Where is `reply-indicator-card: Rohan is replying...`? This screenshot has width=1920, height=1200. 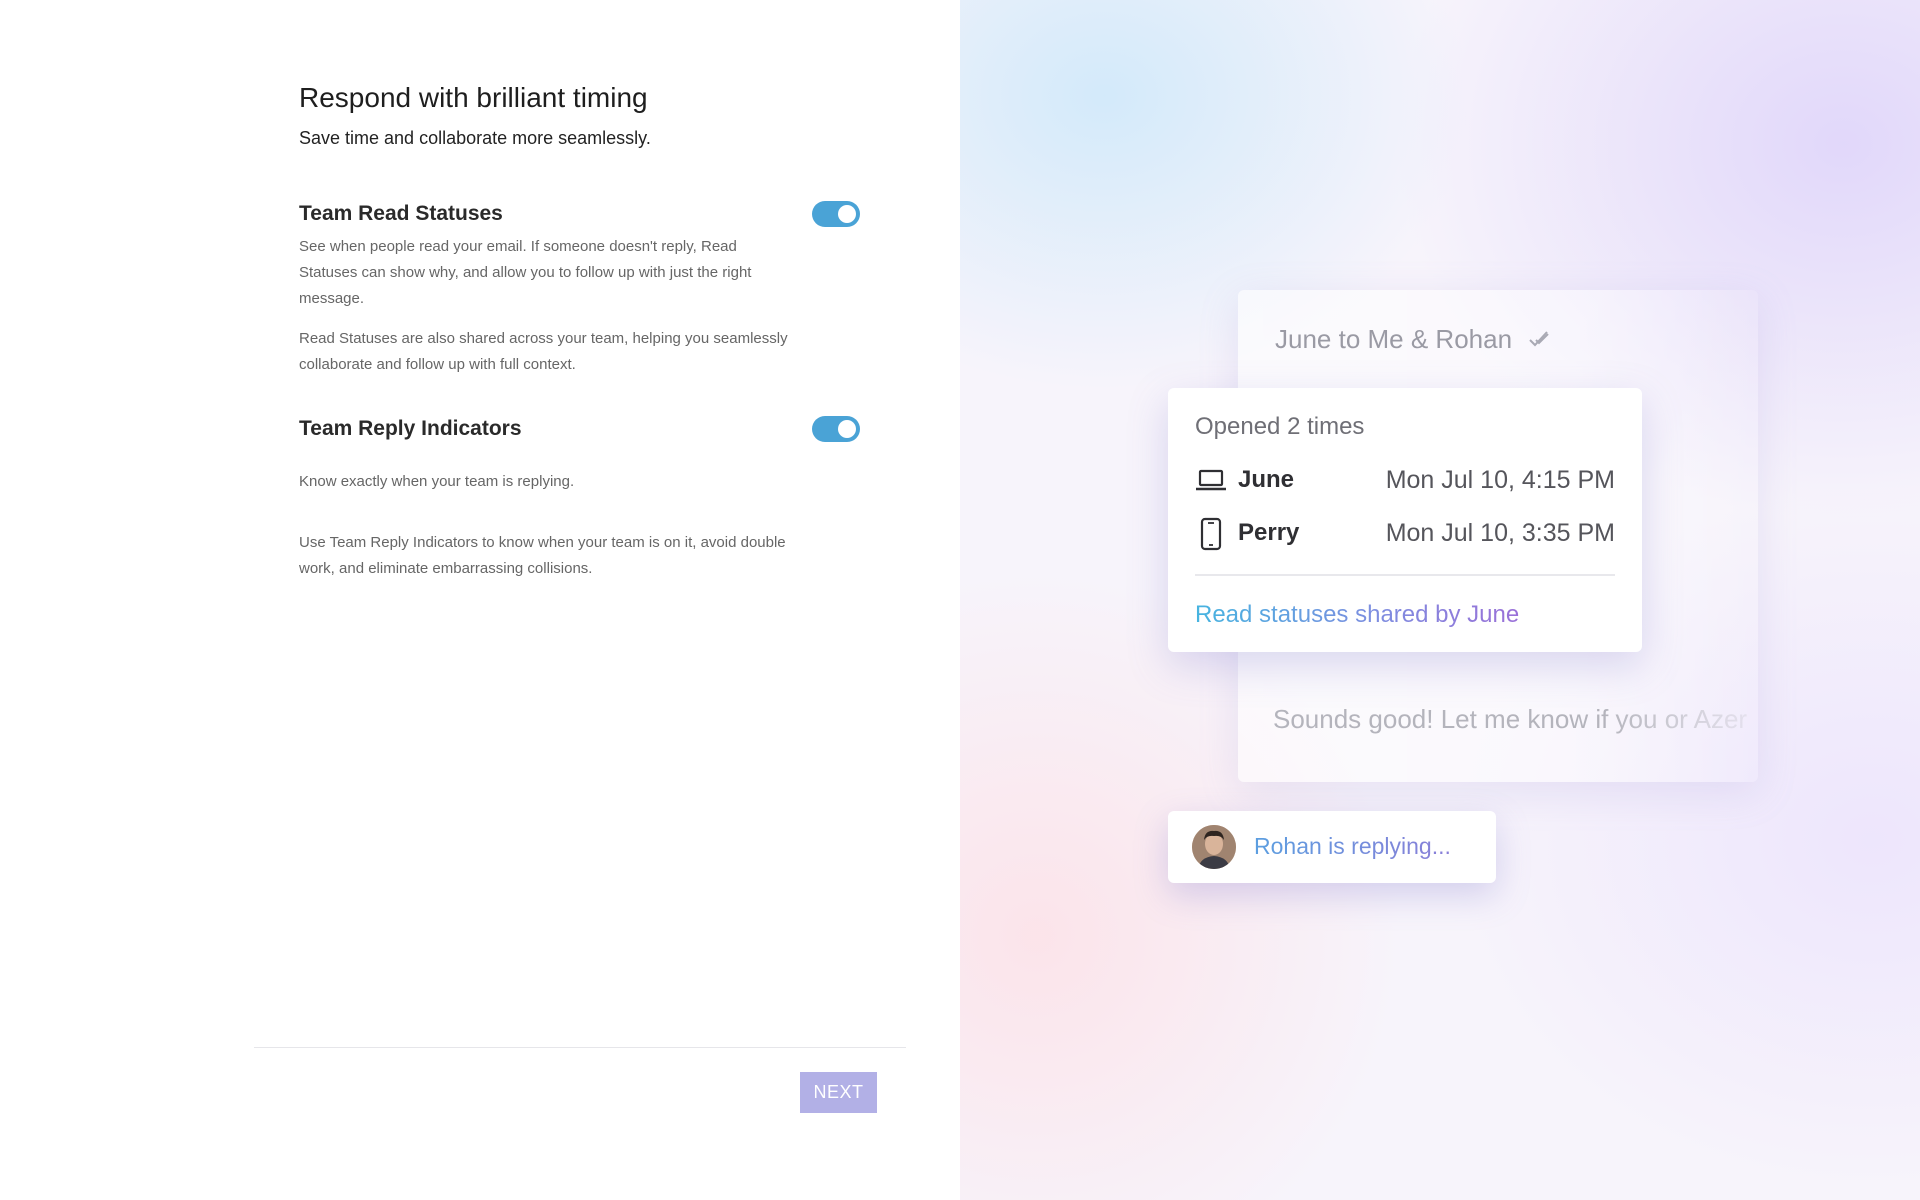
reply-indicator-card: Rohan is replying... is located at coordinates (1332, 847).